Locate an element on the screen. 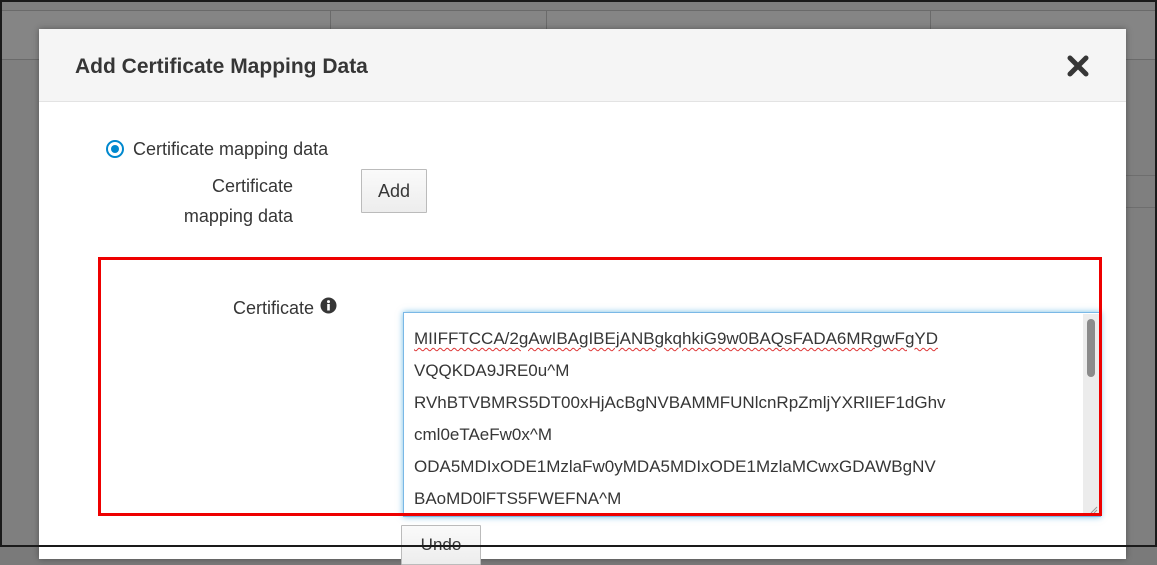 Image resolution: width=1157 pixels, height=565 pixels. add-button: Add is located at coordinates (394, 191).